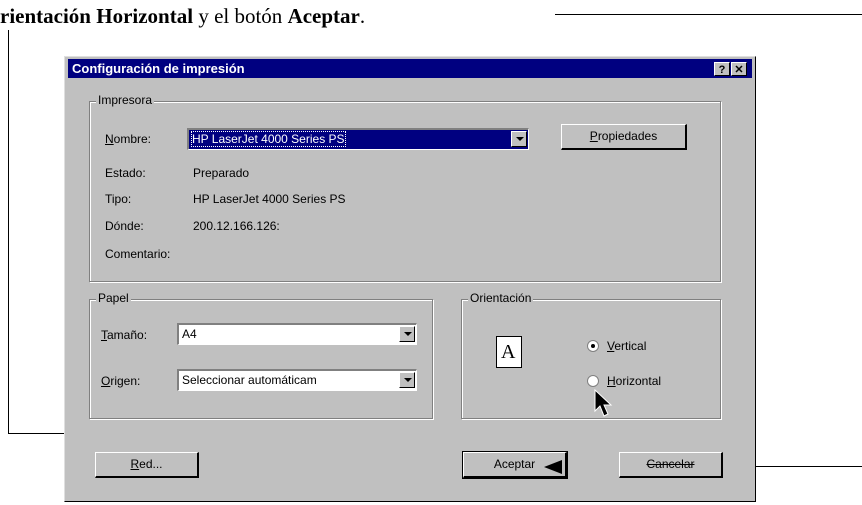 This screenshot has height=505, width=862. I want to click on cancel-button: Cancelar, so click(671, 465).